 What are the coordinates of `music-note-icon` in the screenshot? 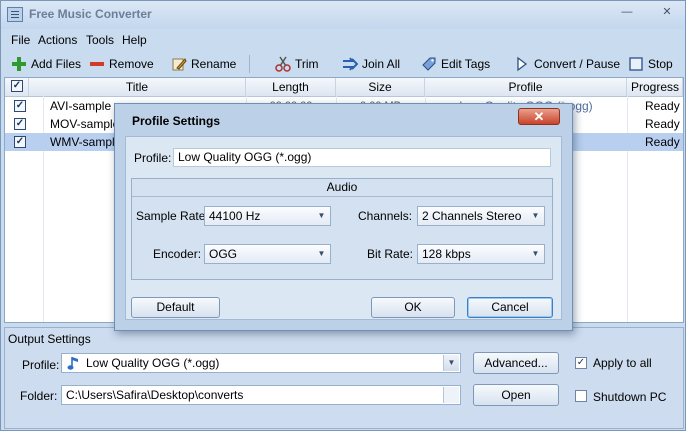 It's located at (74, 365).